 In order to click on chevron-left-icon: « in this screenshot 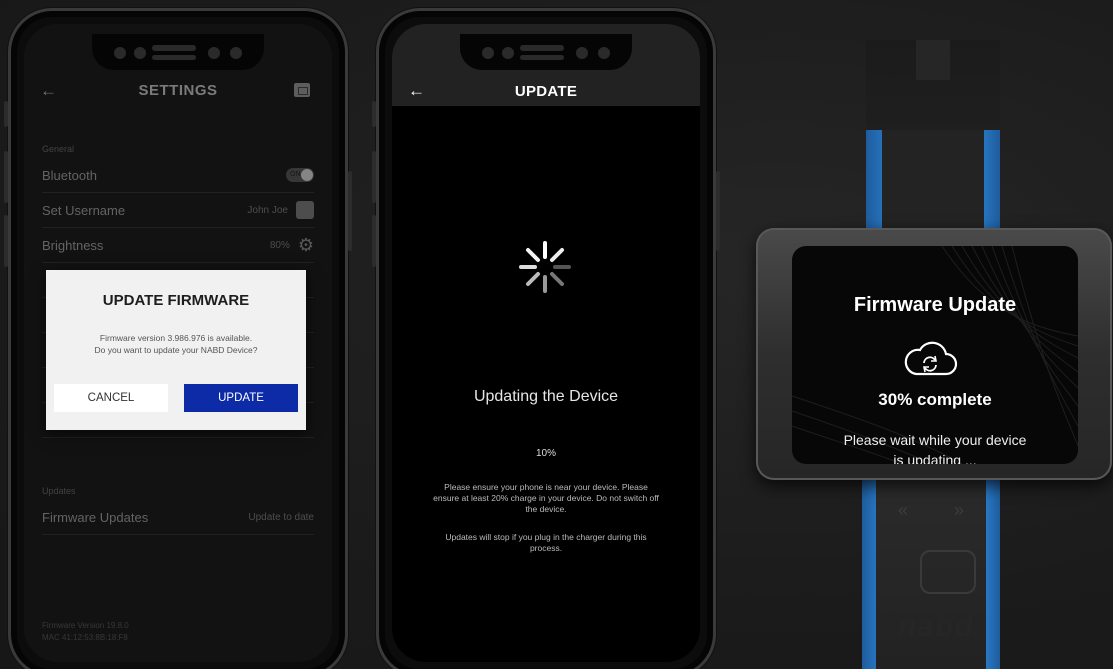, I will do `click(903, 510)`.